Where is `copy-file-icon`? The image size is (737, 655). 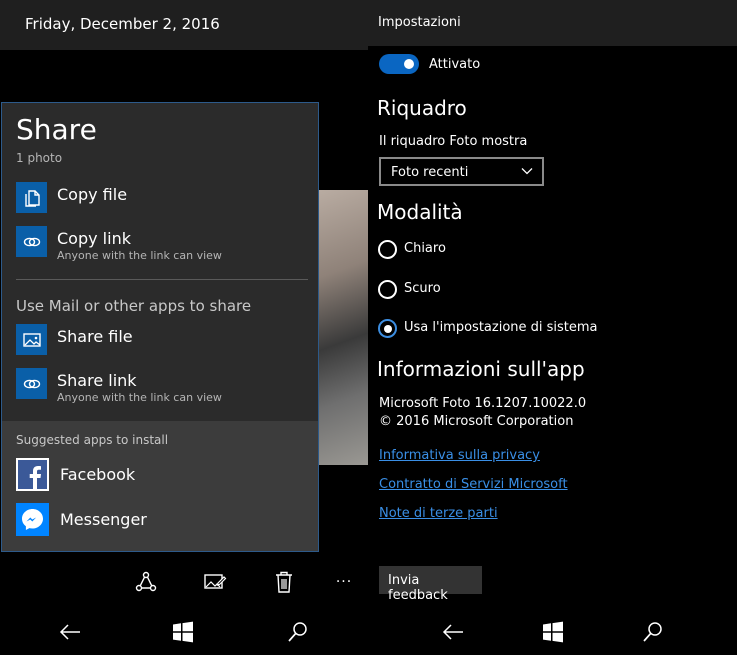 copy-file-icon is located at coordinates (31, 197).